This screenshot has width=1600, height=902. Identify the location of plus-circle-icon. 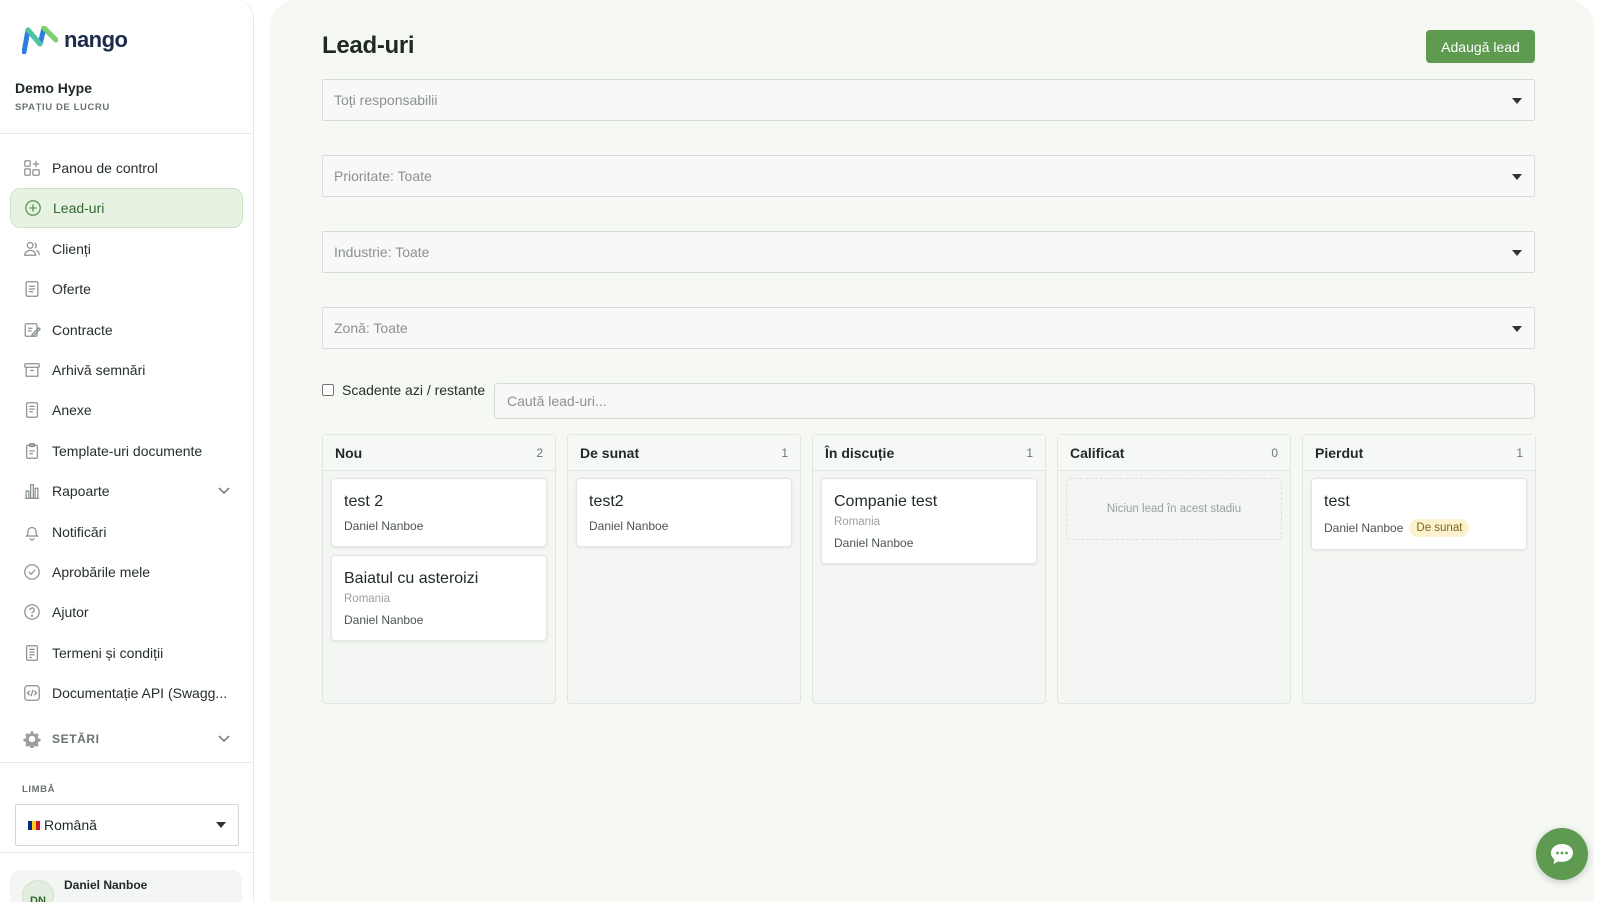
(33, 208).